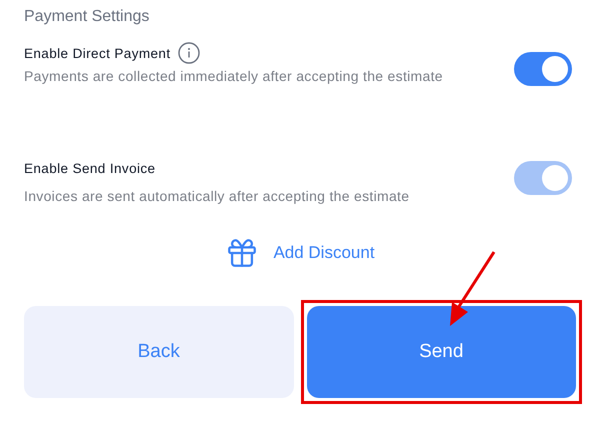  Describe the element at coordinates (543, 69) in the screenshot. I see `toggle-switch` at that location.